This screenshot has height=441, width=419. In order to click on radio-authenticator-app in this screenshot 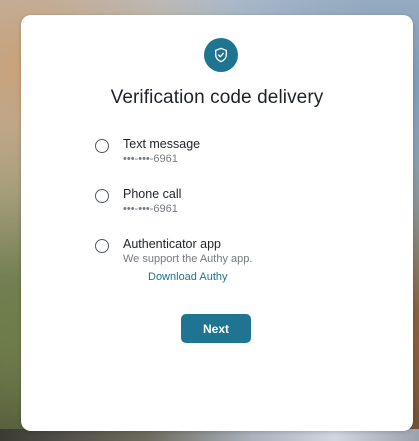, I will do `click(102, 246)`.